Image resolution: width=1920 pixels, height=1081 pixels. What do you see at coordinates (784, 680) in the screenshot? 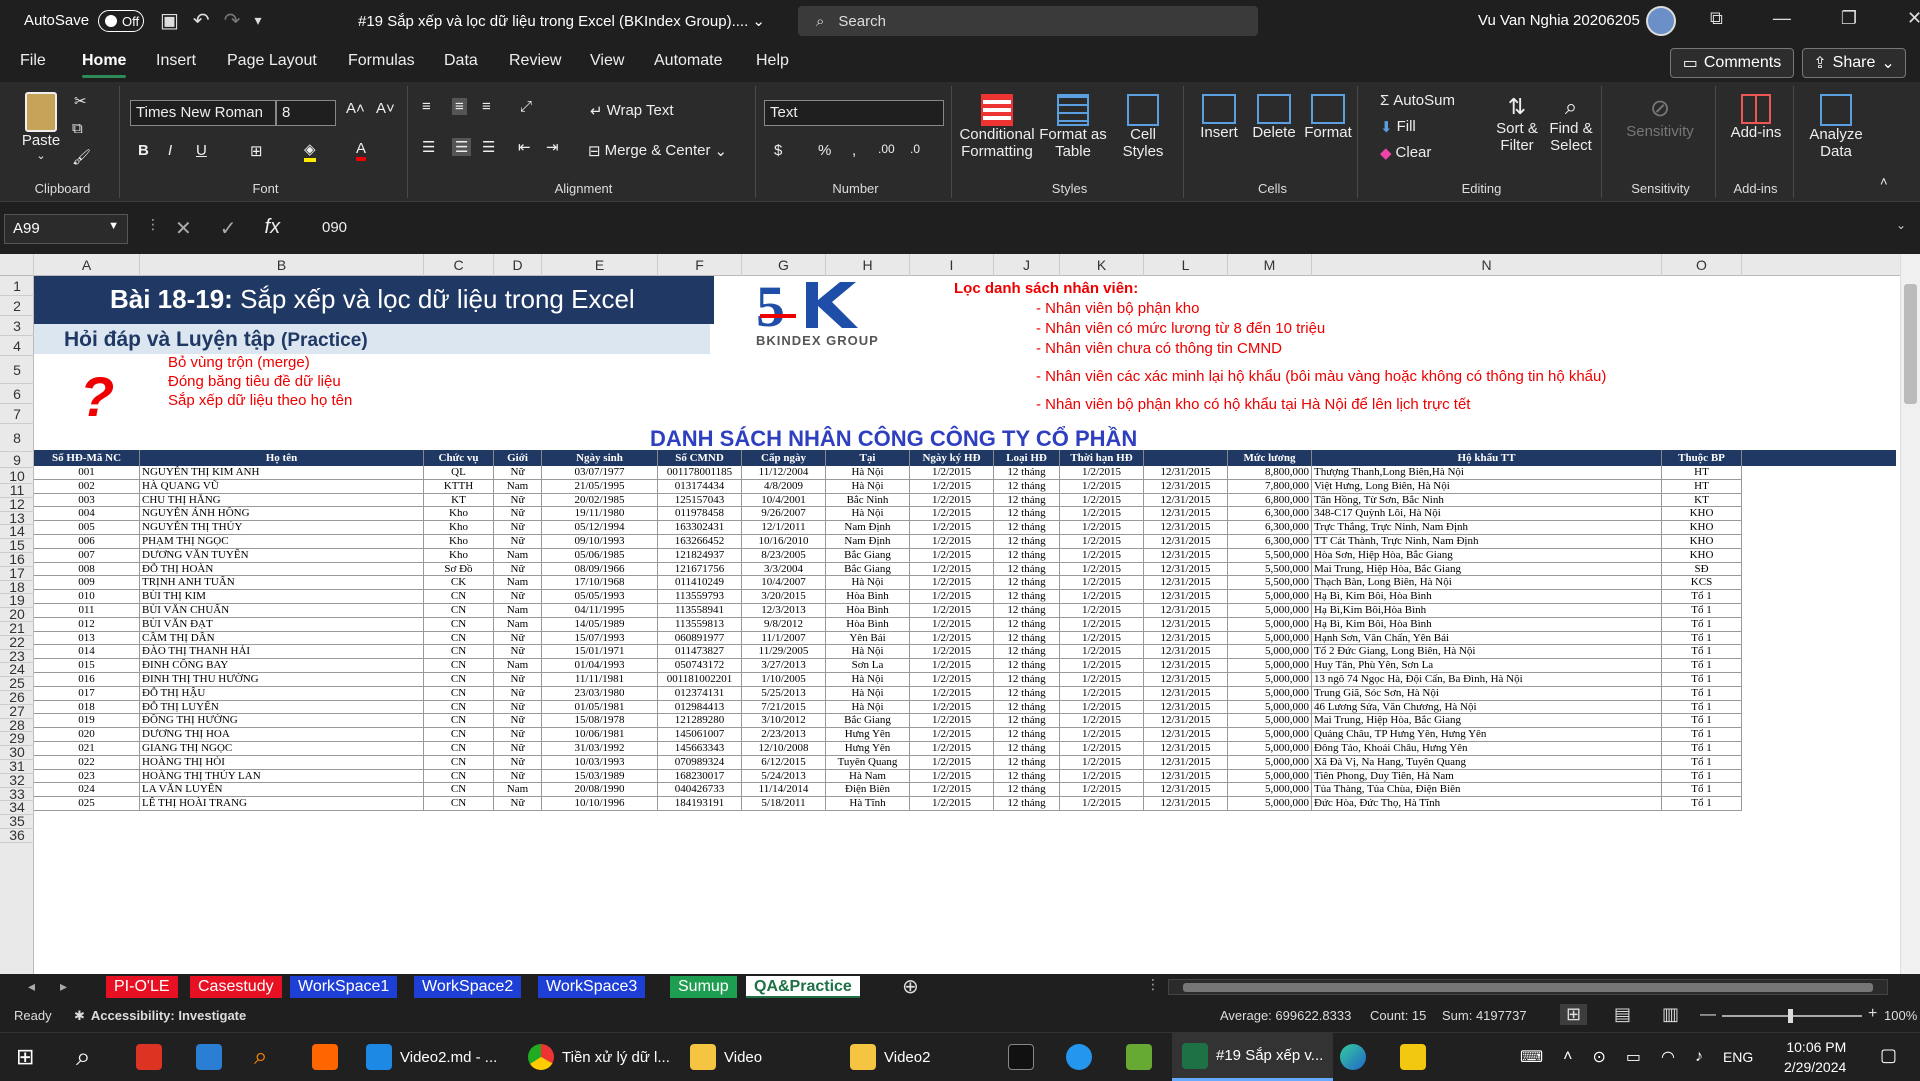
I see `table-cell: 1/10/2005` at bounding box center [784, 680].